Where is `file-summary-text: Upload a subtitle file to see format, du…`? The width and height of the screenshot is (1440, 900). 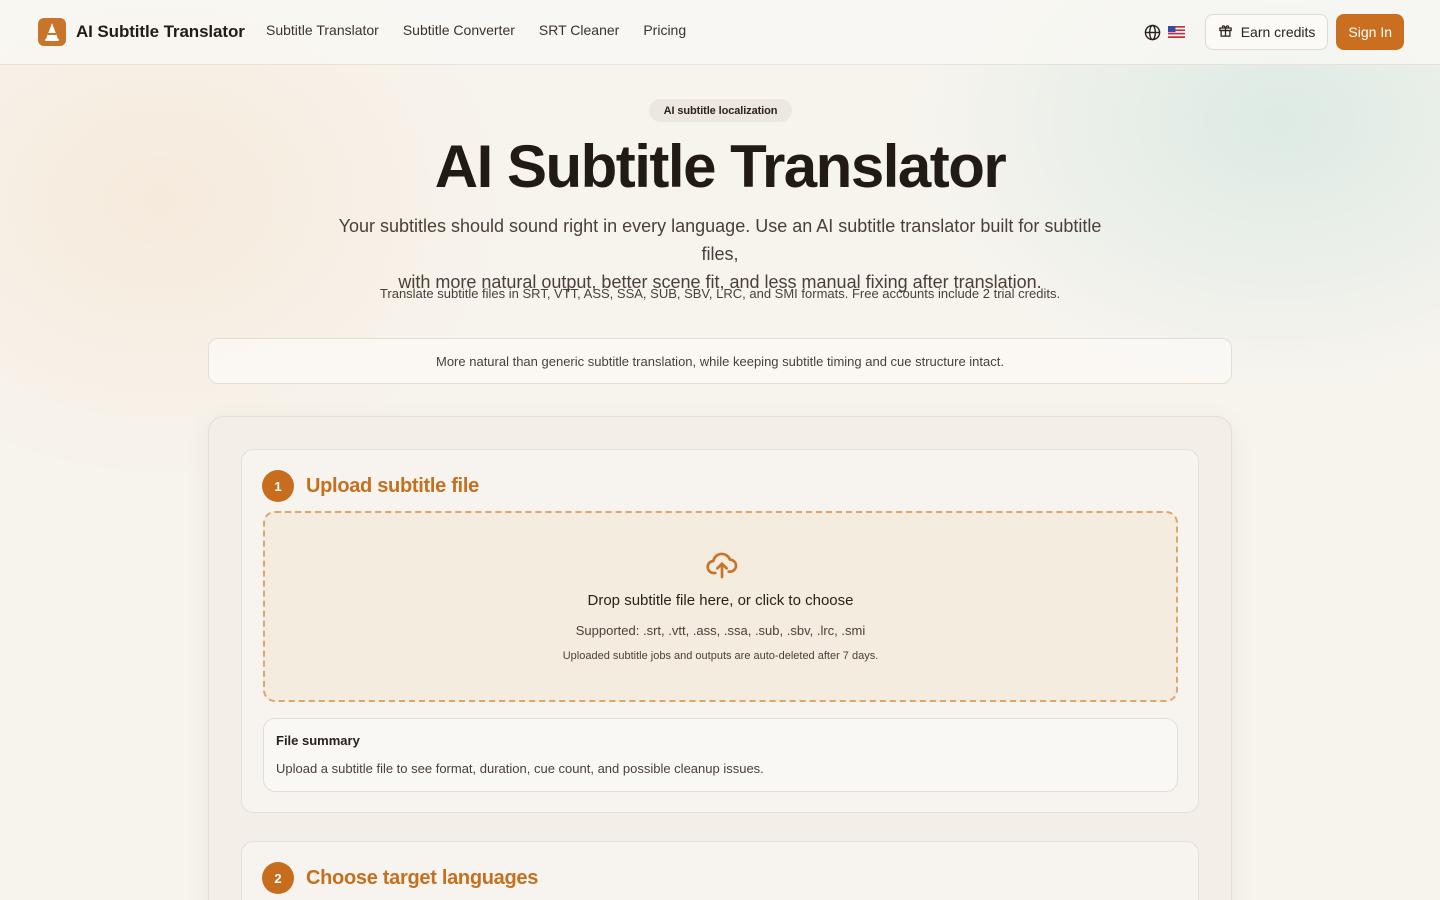 file-summary-text: Upload a subtitle file to see format, du… is located at coordinates (520, 768).